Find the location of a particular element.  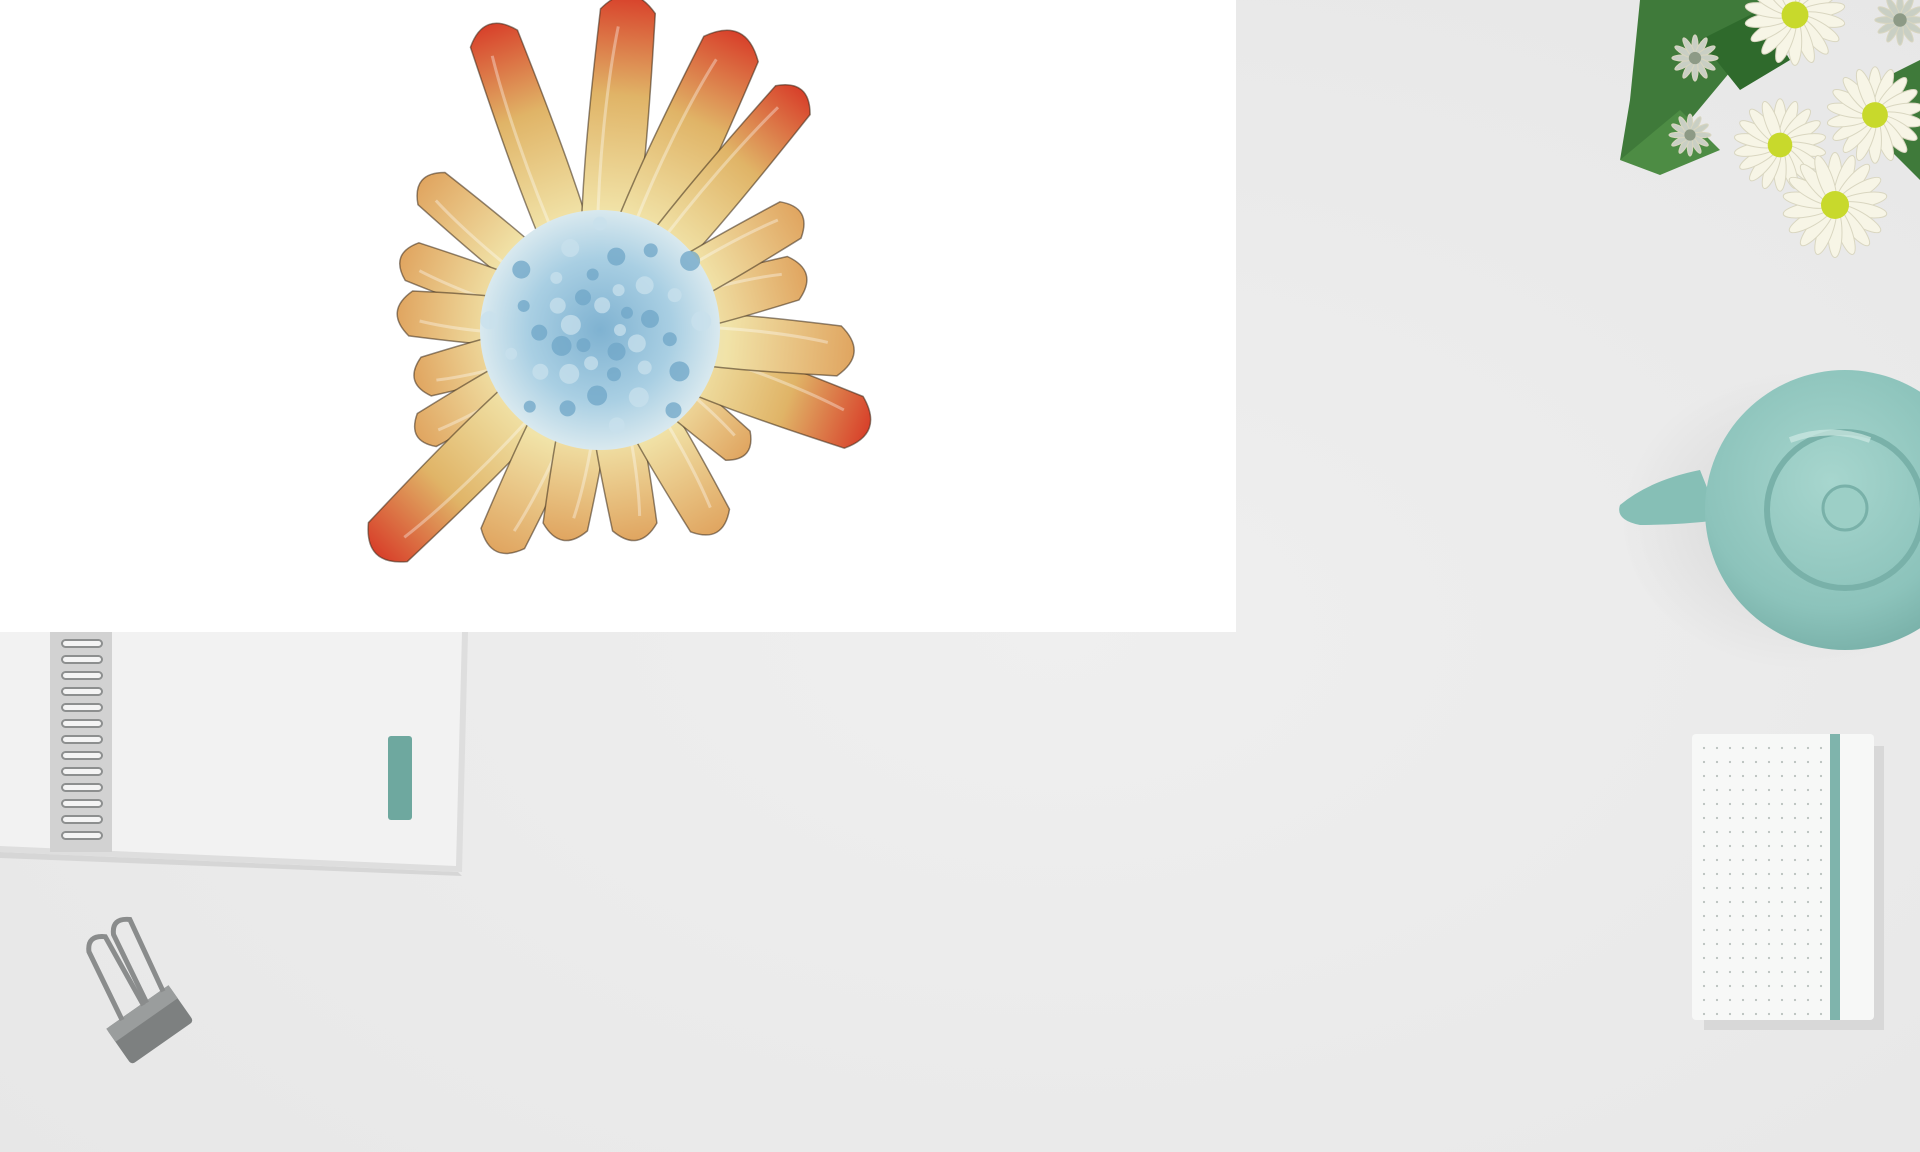

spiral-notebook is located at coordinates (234, 754).